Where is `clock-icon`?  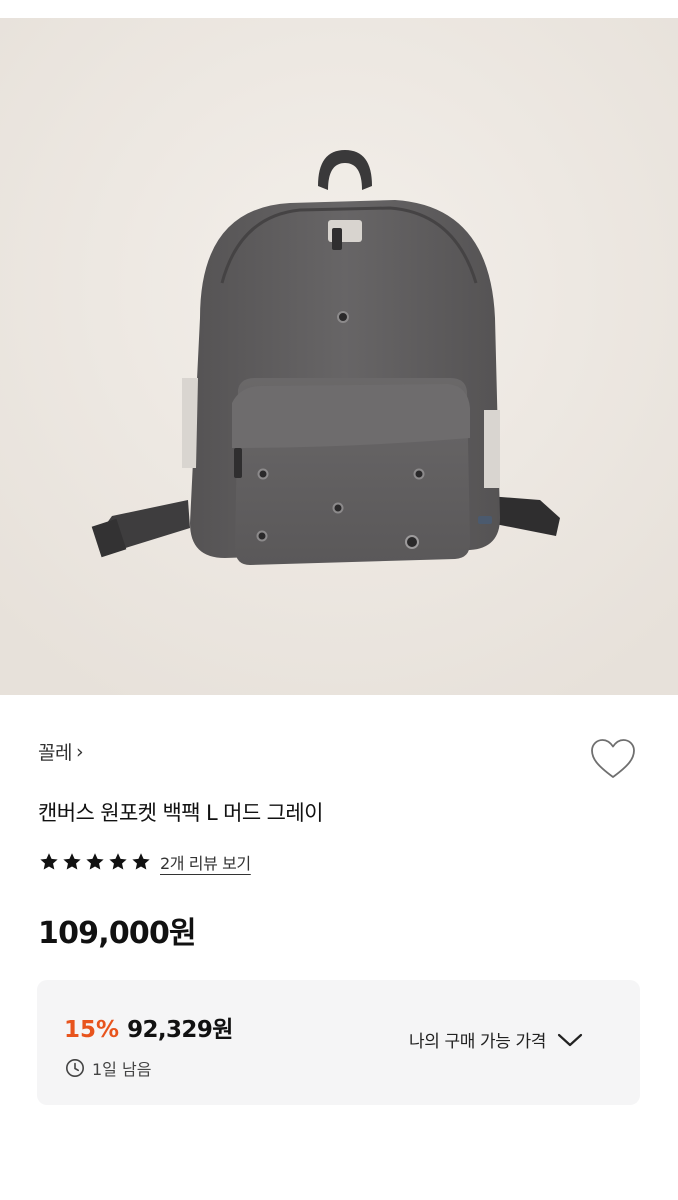 clock-icon is located at coordinates (75, 1068).